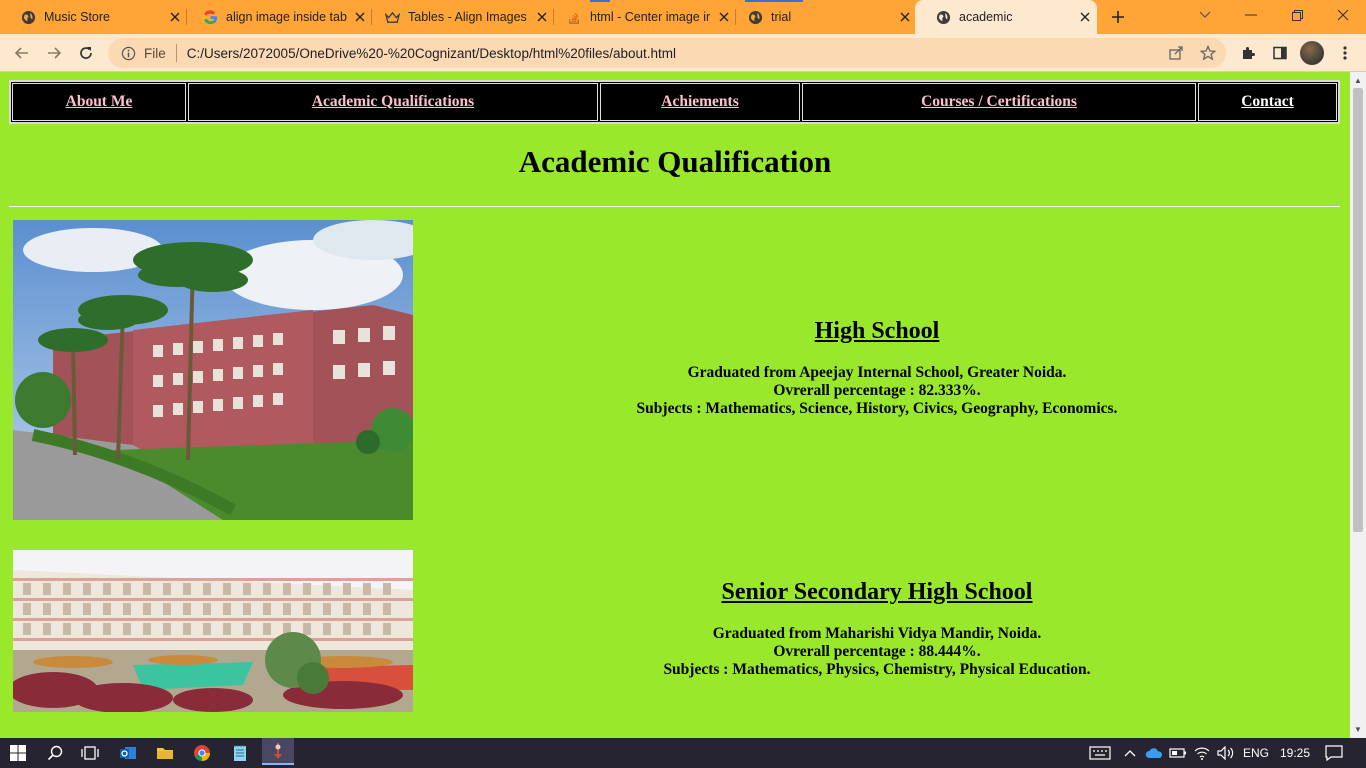  I want to click on tab-search-button, so click(1205, 15).